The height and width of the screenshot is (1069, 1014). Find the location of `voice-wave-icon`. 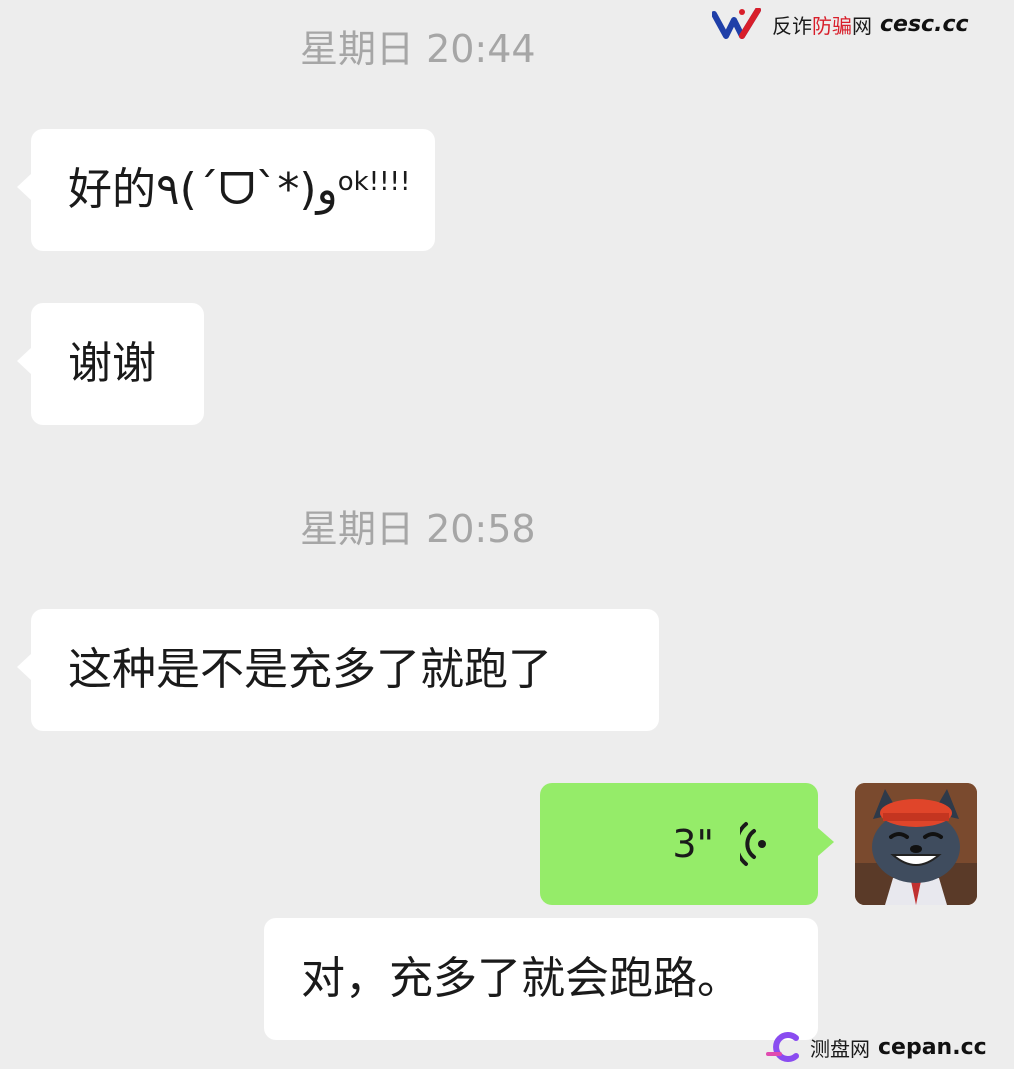

voice-wave-icon is located at coordinates (753, 844).